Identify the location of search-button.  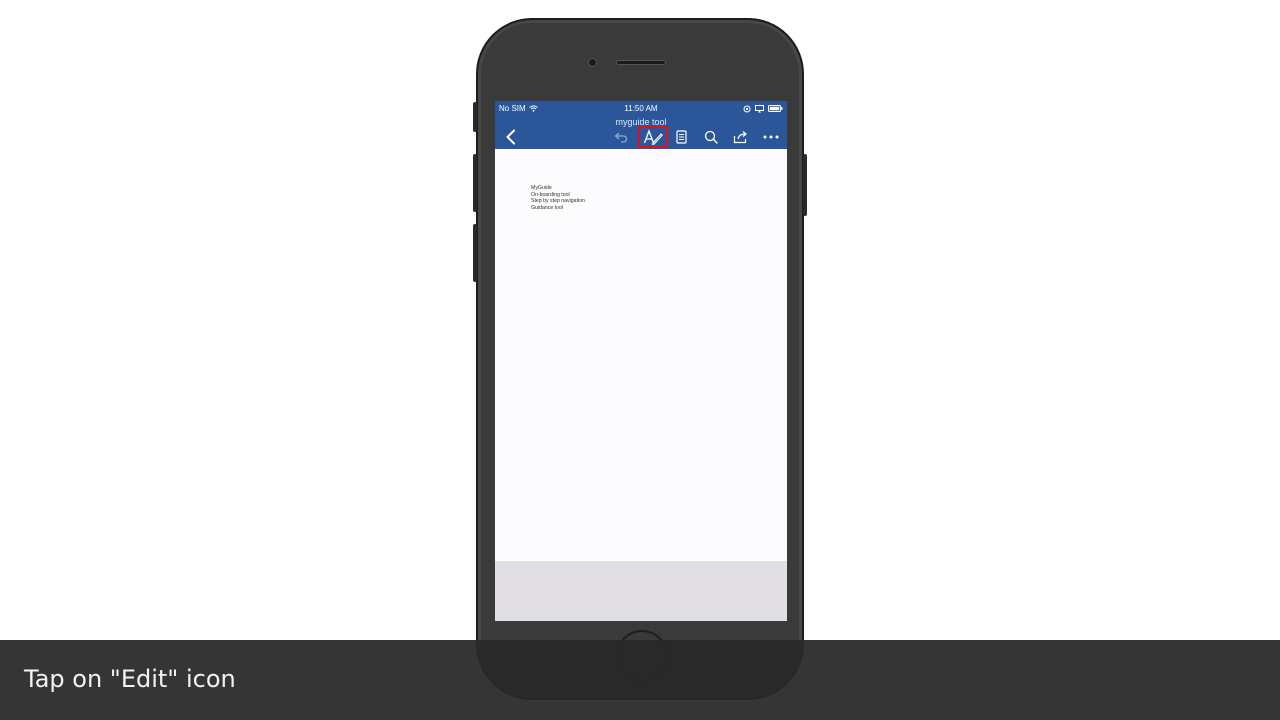
(711, 137).